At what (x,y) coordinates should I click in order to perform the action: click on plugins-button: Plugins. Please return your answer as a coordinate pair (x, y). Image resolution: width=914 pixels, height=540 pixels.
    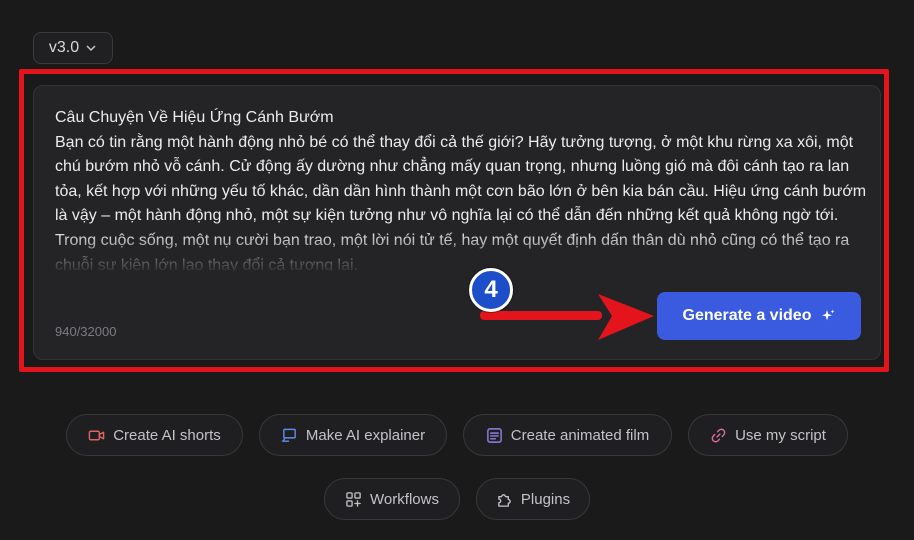
    Looking at the image, I should click on (533, 499).